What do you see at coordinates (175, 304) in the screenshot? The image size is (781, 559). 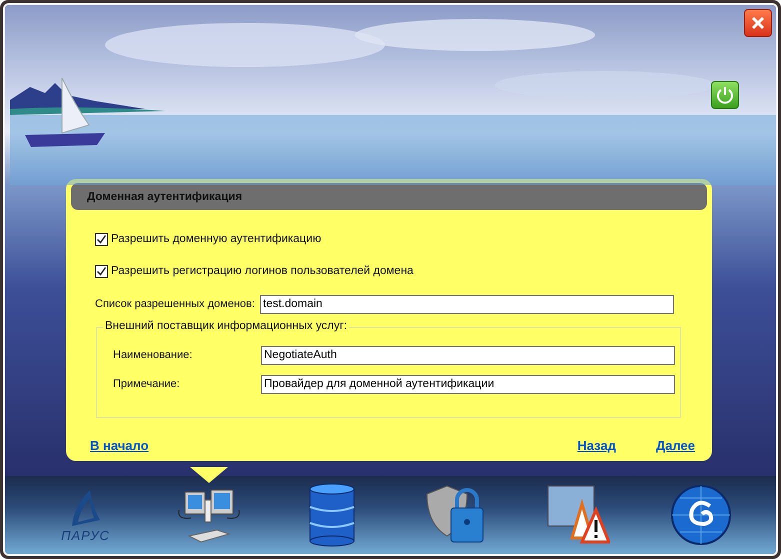 I see `field-label: Список разрешенных доменов:` at bounding box center [175, 304].